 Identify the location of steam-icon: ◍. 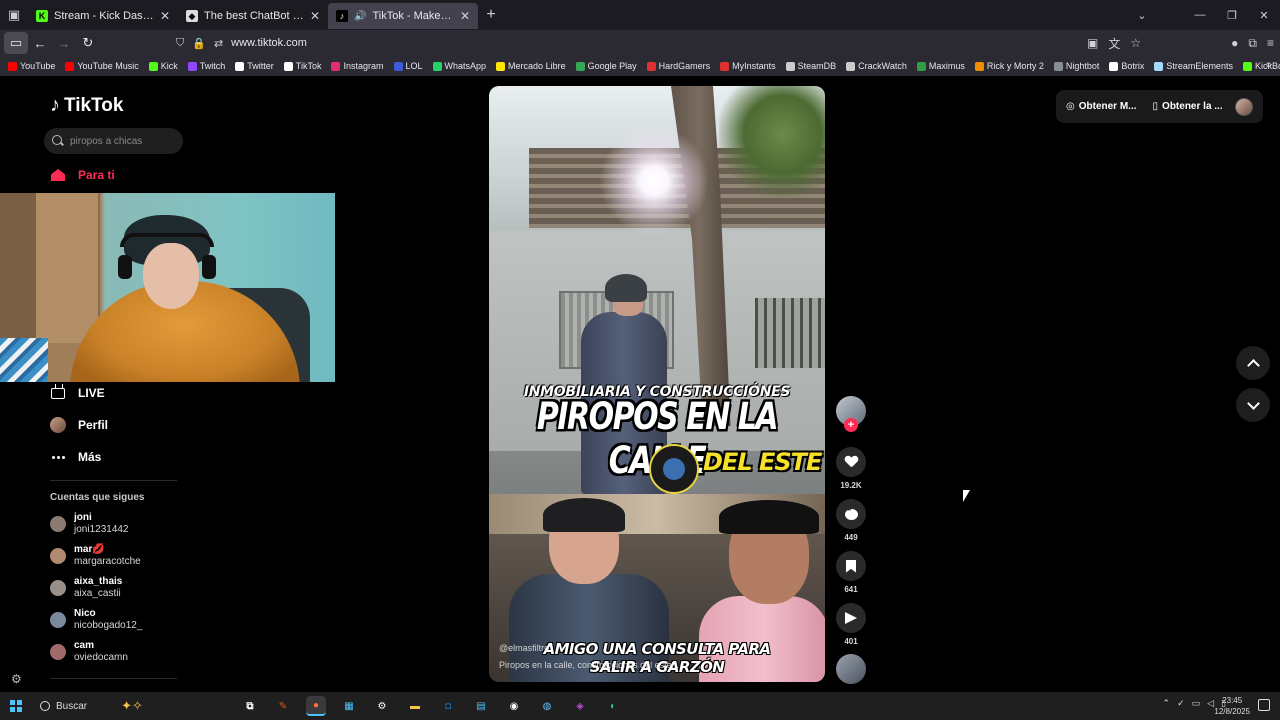
(547, 706).